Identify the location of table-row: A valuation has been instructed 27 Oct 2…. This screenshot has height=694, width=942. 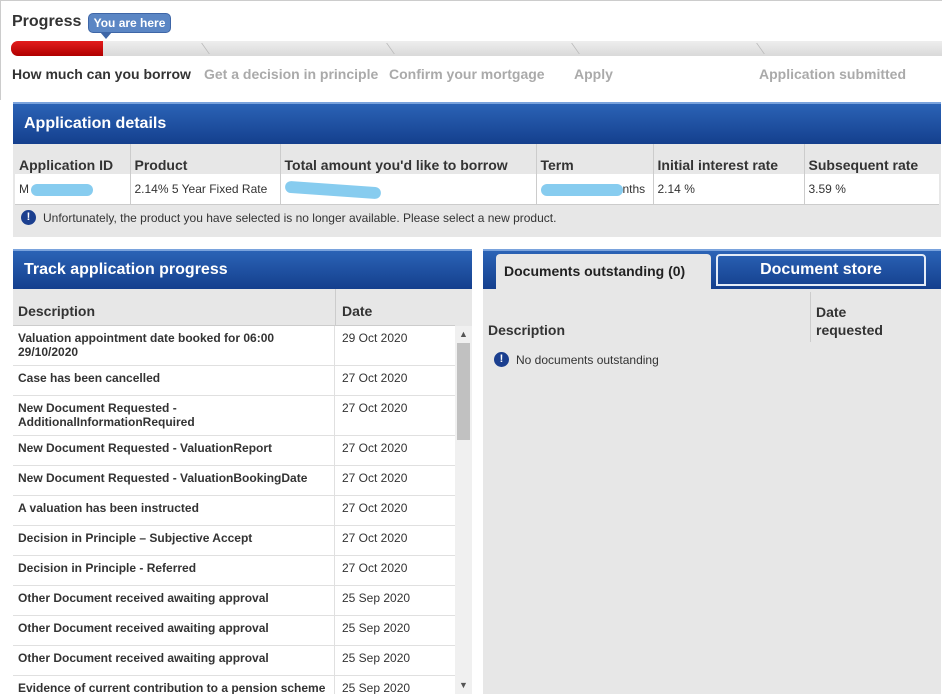
(234, 511).